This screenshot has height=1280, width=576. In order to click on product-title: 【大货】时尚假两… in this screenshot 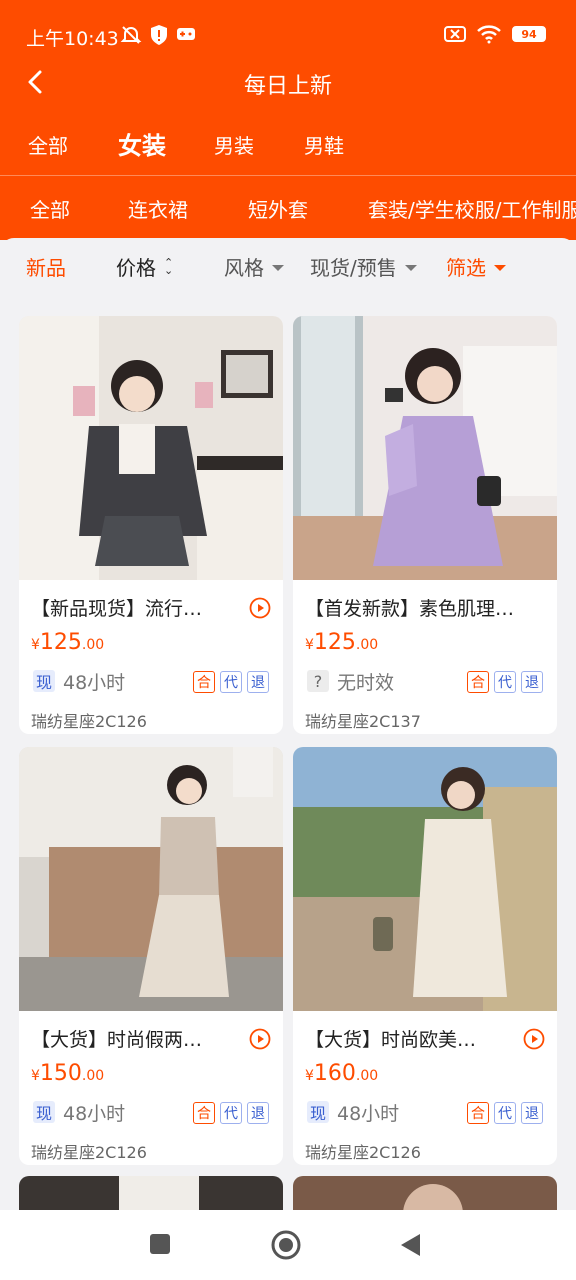, I will do `click(117, 1040)`.